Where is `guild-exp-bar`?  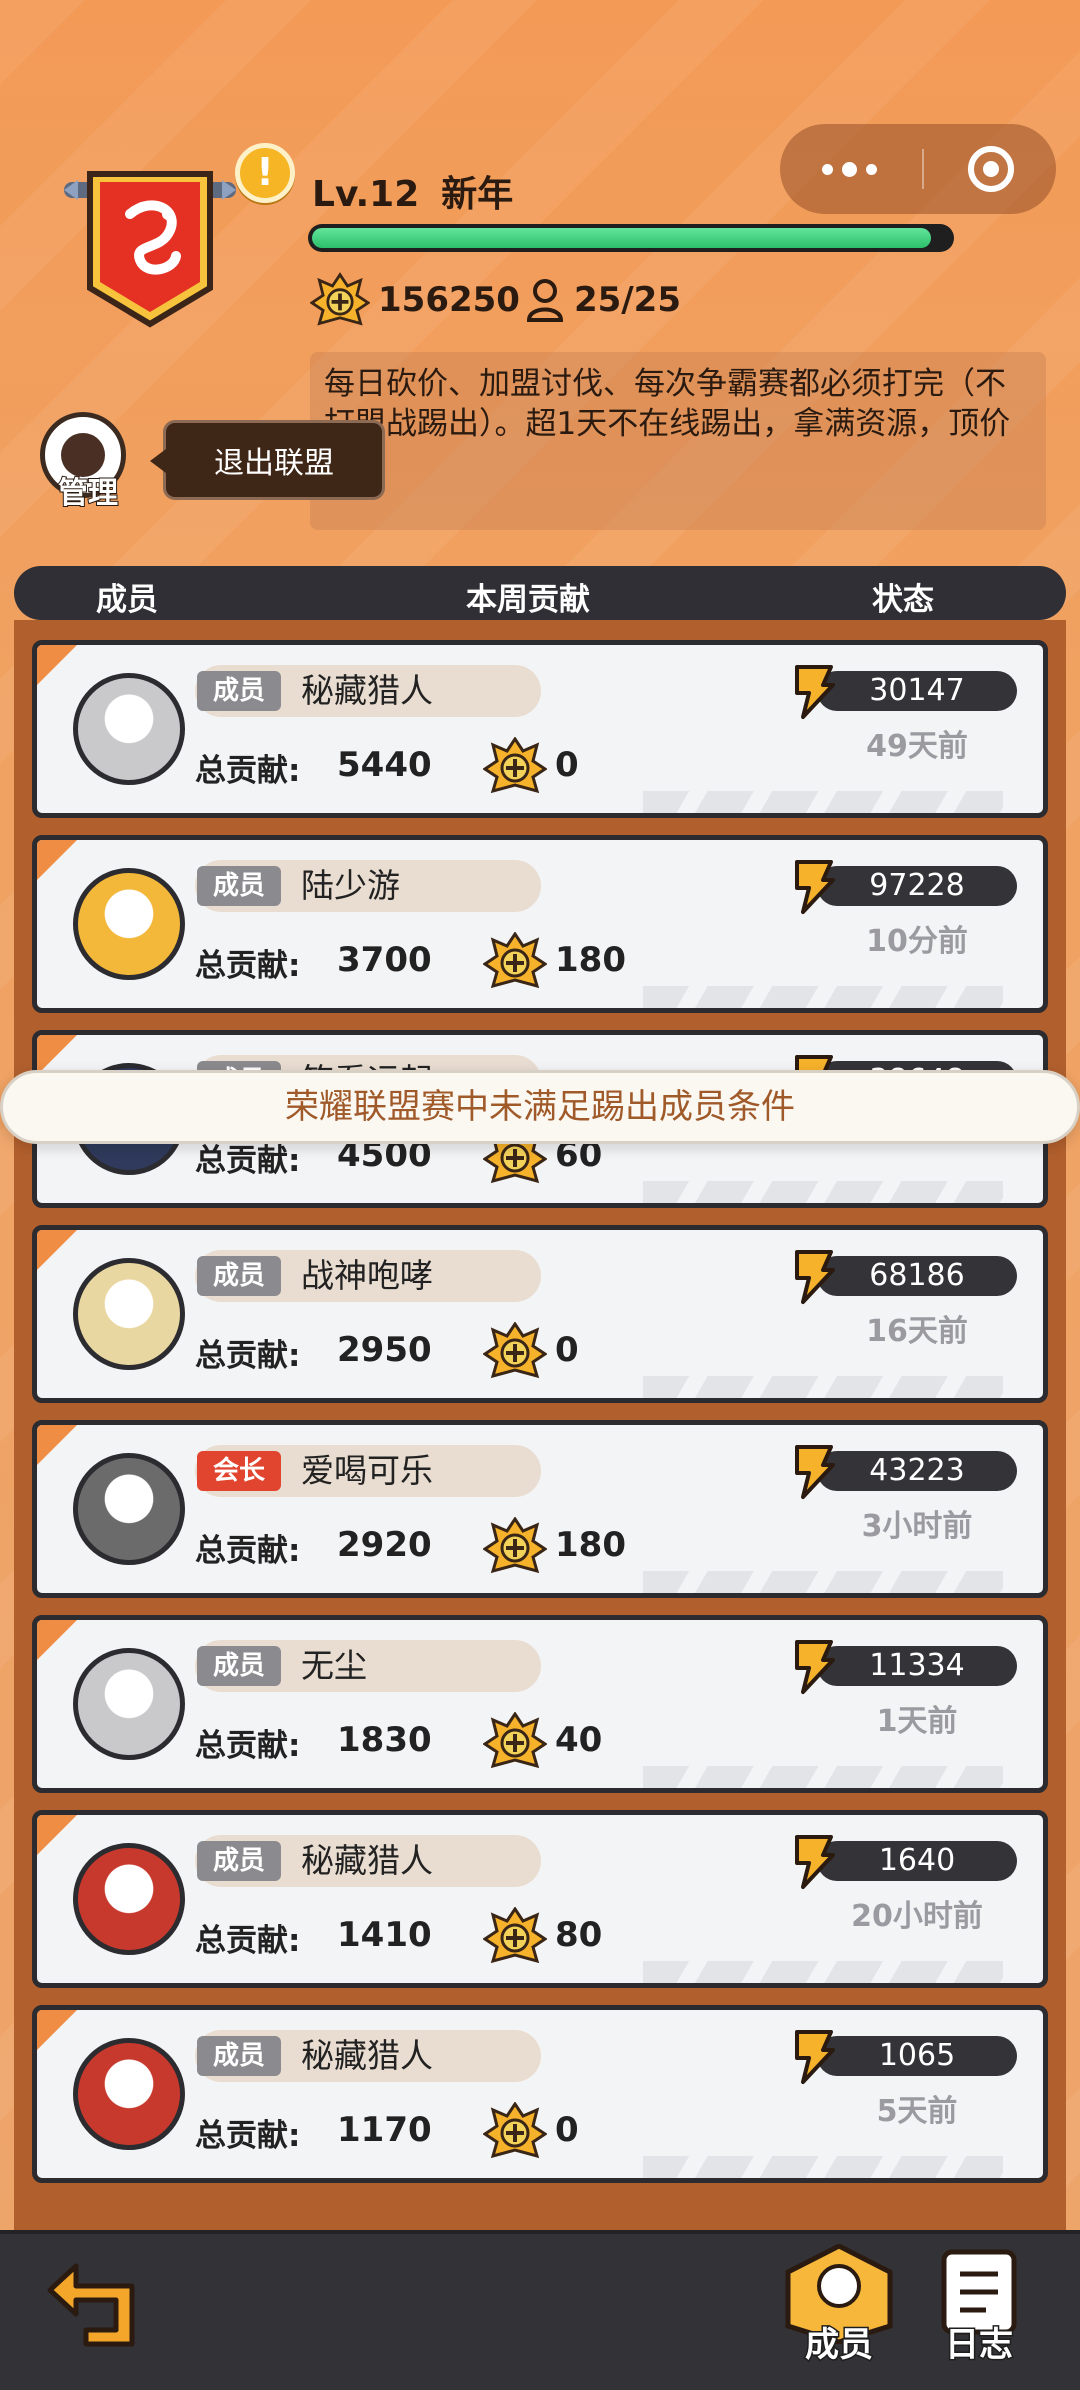 guild-exp-bar is located at coordinates (631, 238).